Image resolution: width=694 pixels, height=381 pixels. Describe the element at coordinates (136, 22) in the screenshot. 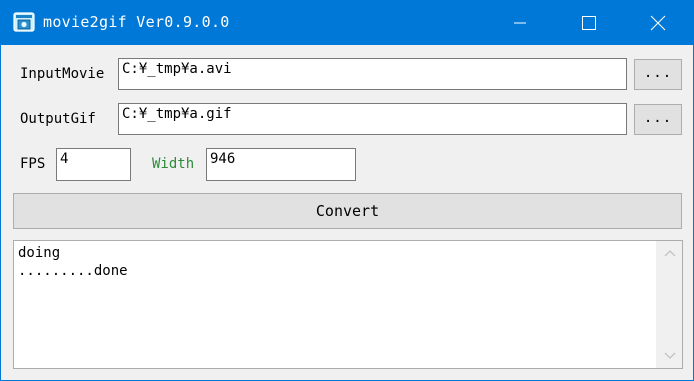

I see `window-title: movie2gif Ver0.9.0.0` at that location.